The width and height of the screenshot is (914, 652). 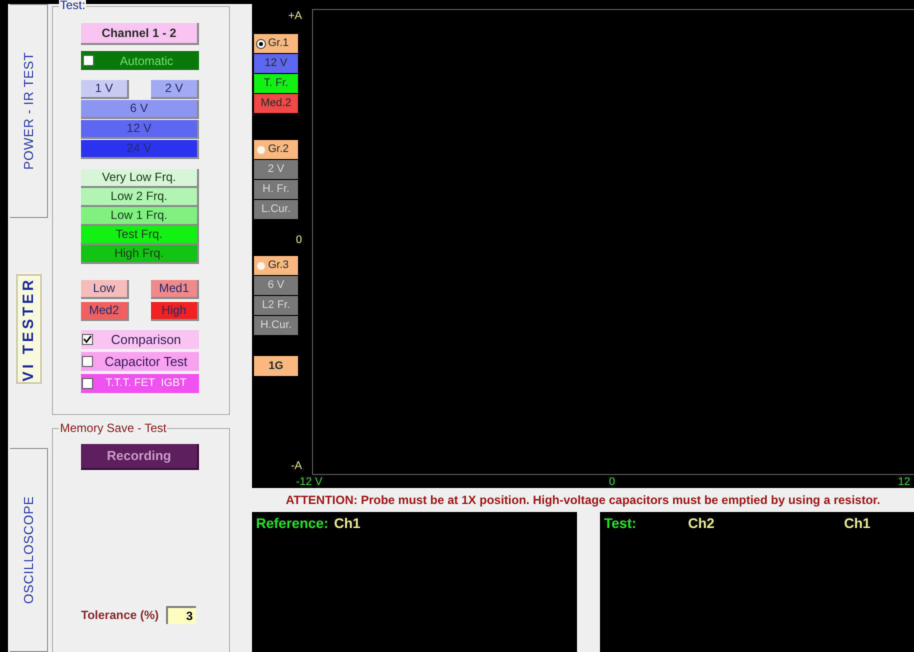 What do you see at coordinates (181, 615) in the screenshot?
I see `tolerance-field: 3` at bounding box center [181, 615].